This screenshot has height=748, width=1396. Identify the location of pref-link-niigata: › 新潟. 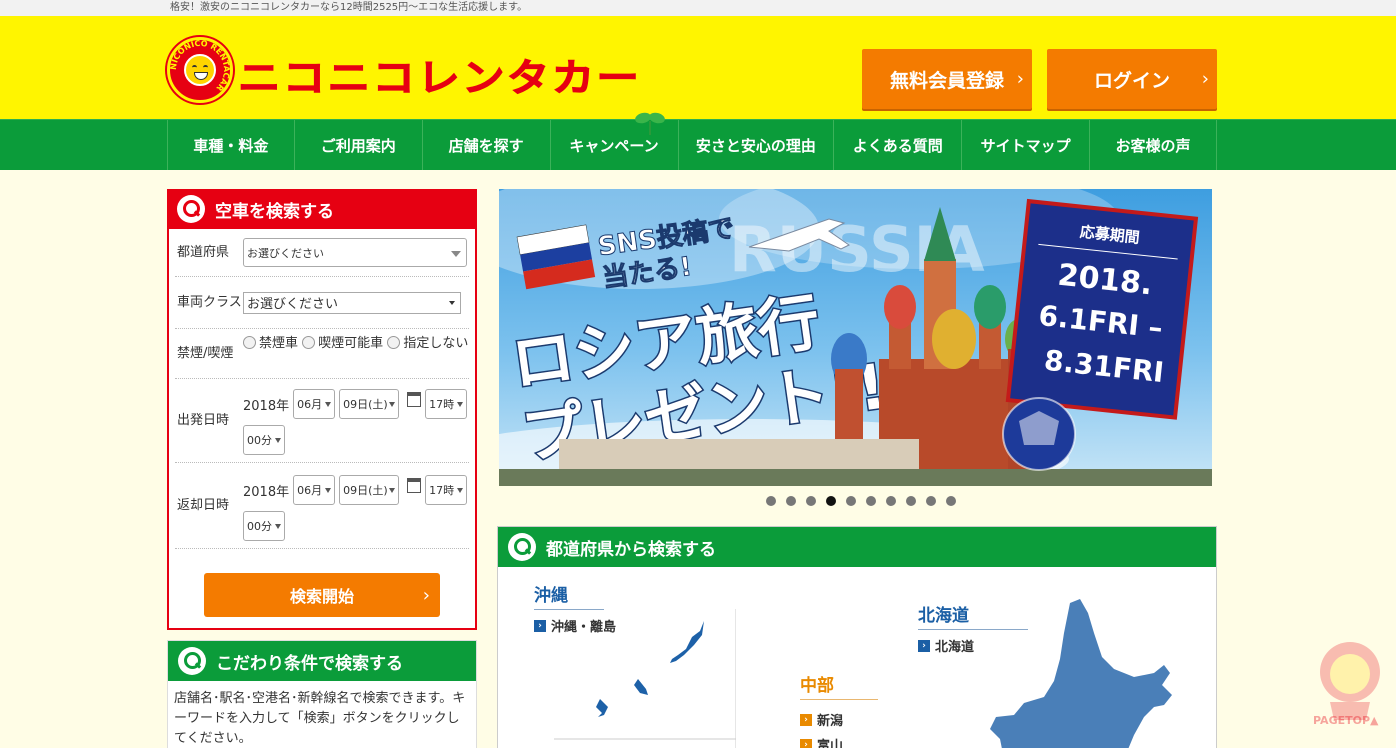
(839, 719).